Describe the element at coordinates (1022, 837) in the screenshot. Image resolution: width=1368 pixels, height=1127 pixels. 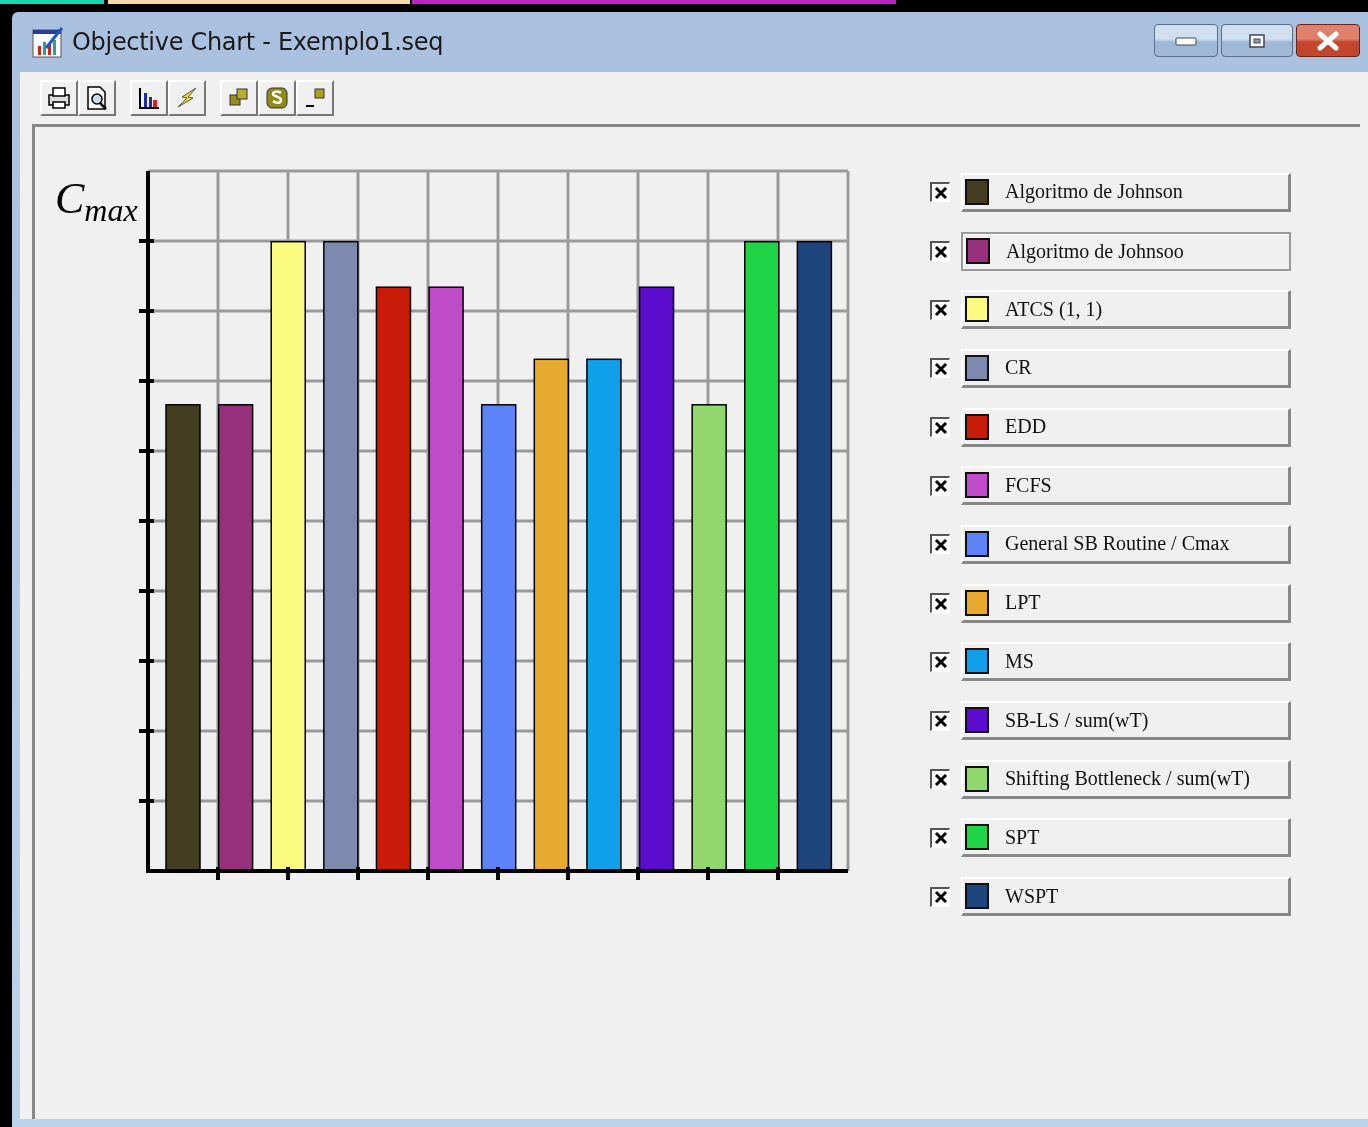
I see `legend-label: SPT` at that location.